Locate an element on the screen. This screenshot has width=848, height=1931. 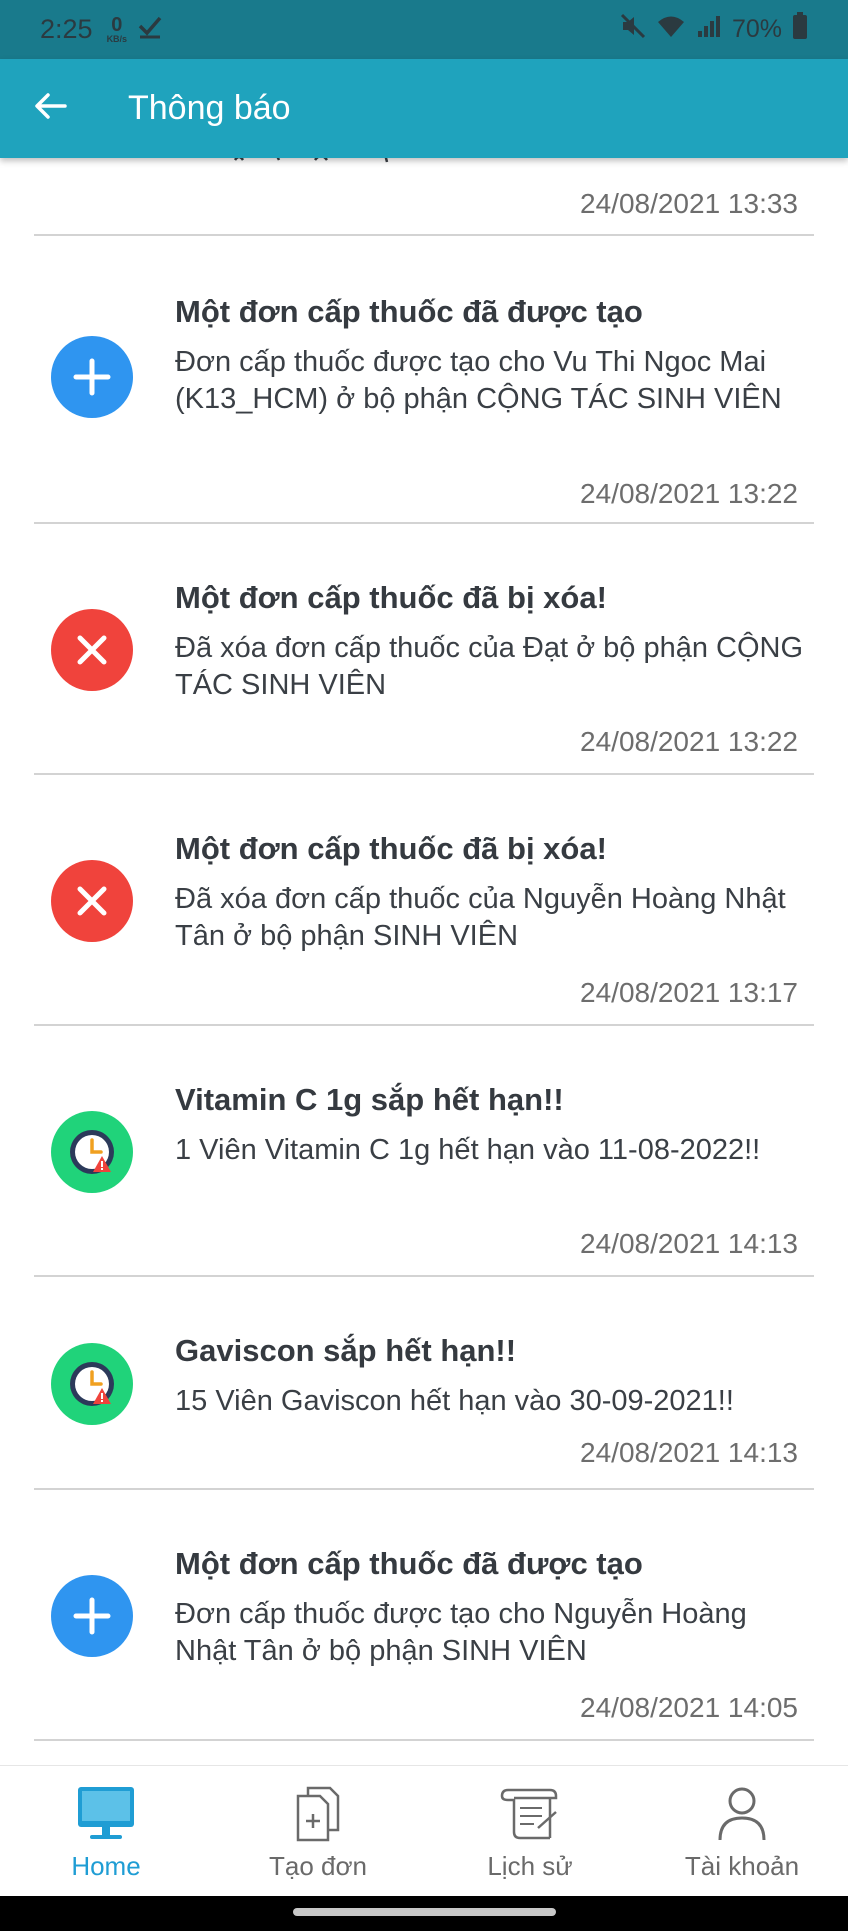
page-title: Thông báo is located at coordinates (209, 108).